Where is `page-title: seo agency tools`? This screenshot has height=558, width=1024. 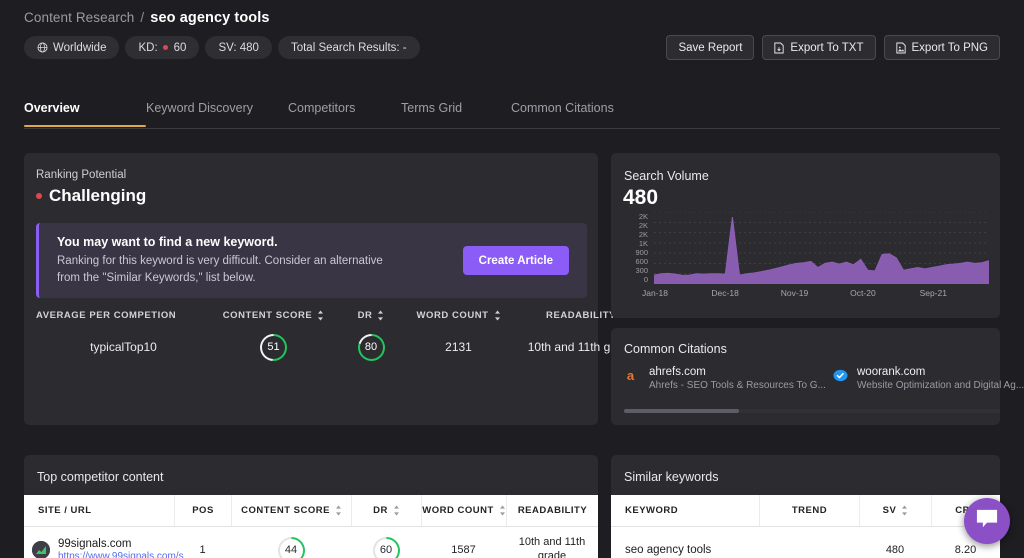 page-title: seo agency tools is located at coordinates (210, 18).